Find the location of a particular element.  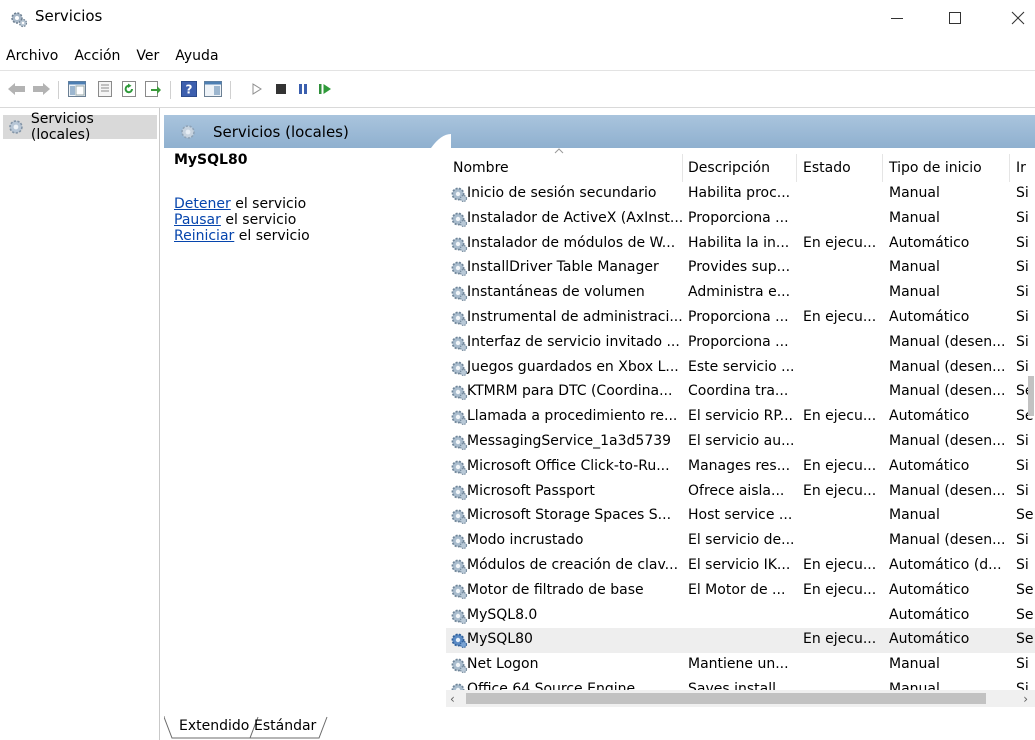

scrollbar-thumb is located at coordinates (726, 698).